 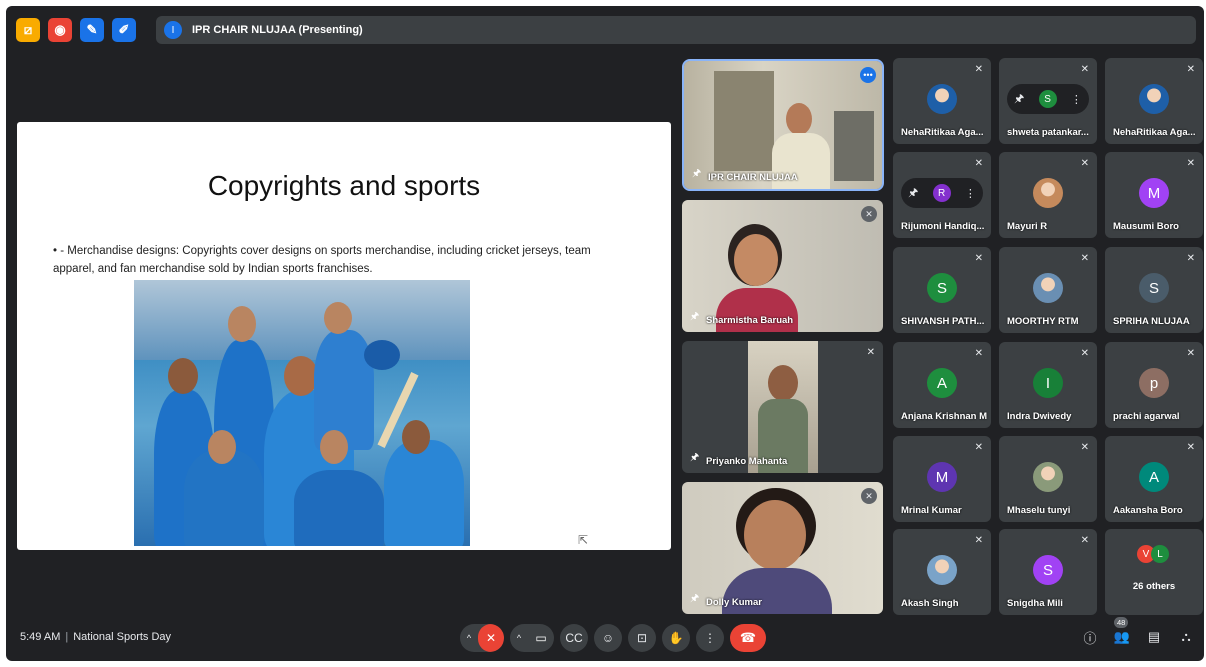 What do you see at coordinates (1122, 632) in the screenshot?
I see `people-icon: 👥 48` at bounding box center [1122, 632].